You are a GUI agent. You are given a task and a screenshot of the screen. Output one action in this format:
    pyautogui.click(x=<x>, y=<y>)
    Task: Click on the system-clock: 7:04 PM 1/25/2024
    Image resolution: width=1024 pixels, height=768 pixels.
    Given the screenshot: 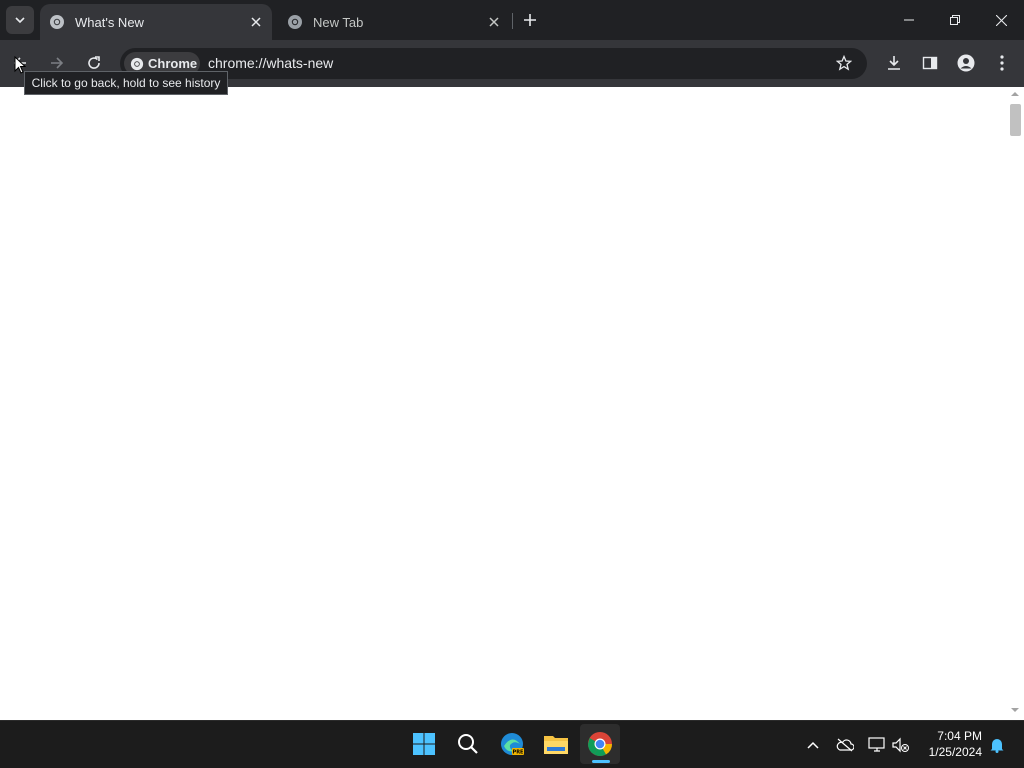 What is the action you would take?
    pyautogui.click(x=948, y=744)
    